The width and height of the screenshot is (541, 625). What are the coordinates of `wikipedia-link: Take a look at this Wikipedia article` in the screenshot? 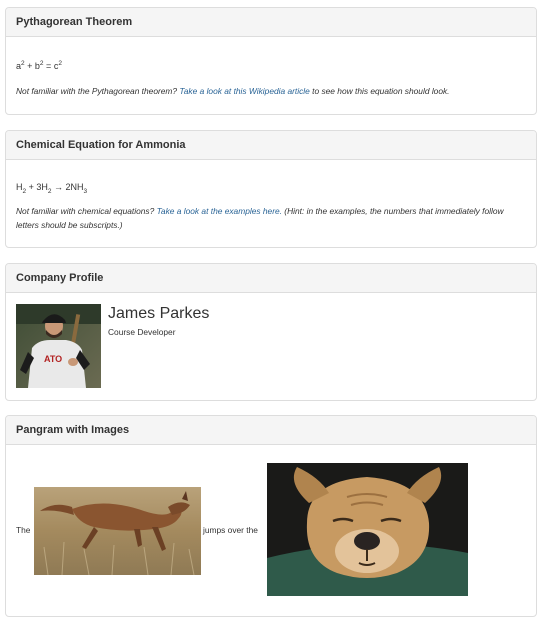 It's located at (244, 91).